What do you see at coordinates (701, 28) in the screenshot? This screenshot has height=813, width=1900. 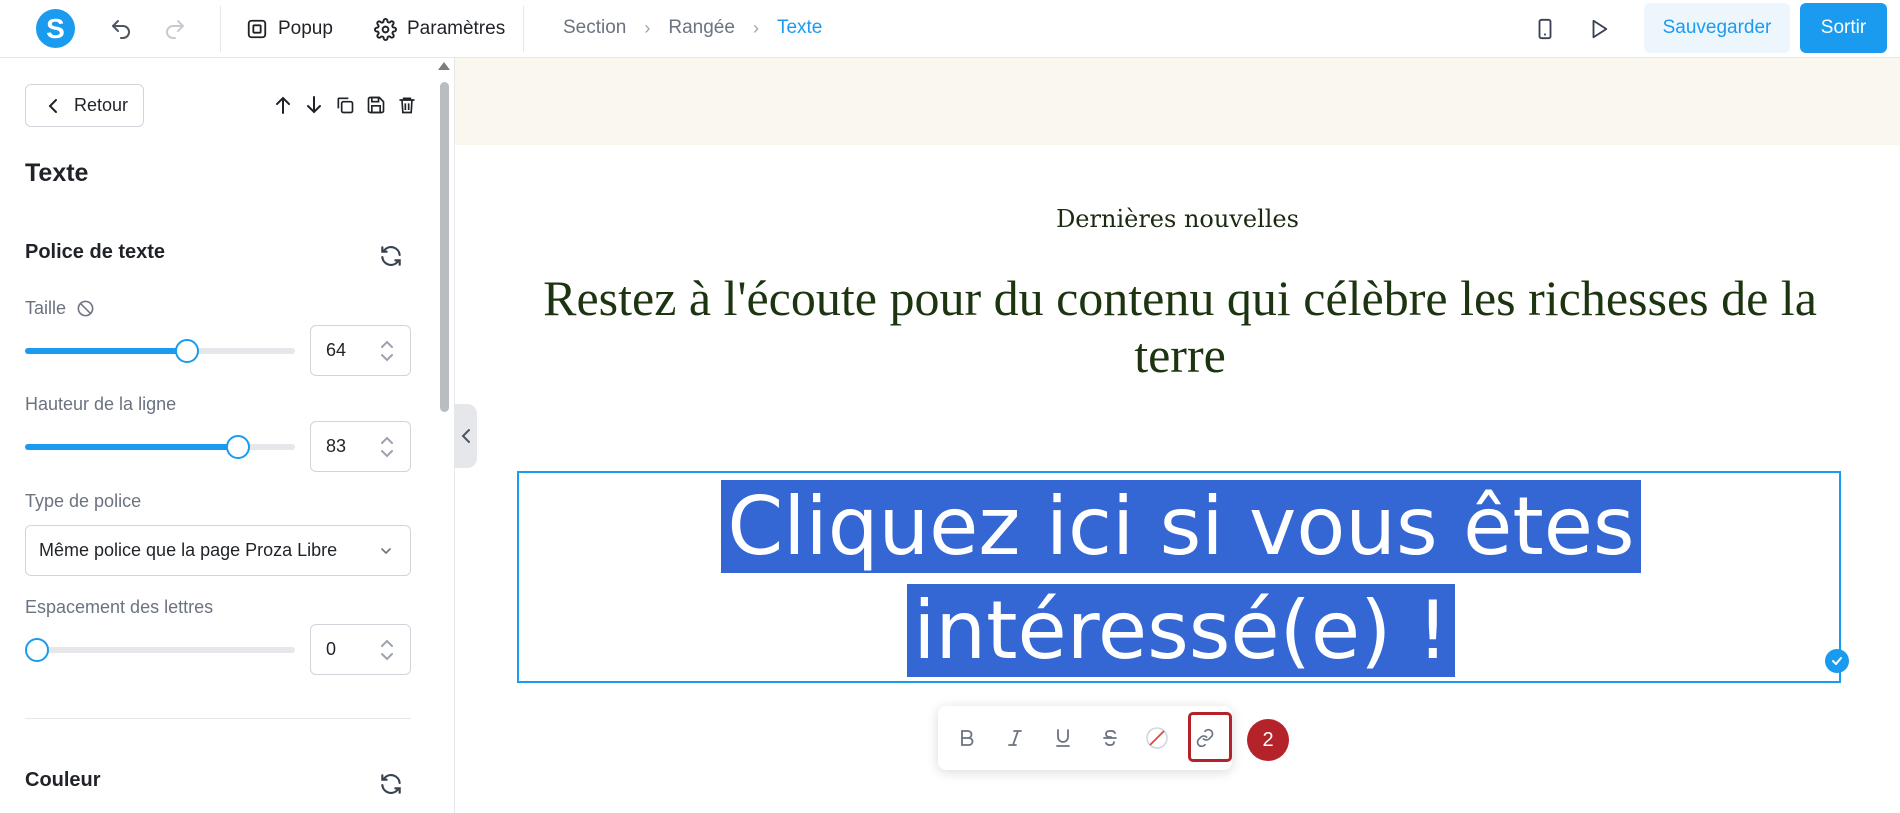 I see `breadcrumb-row: Rangée` at bounding box center [701, 28].